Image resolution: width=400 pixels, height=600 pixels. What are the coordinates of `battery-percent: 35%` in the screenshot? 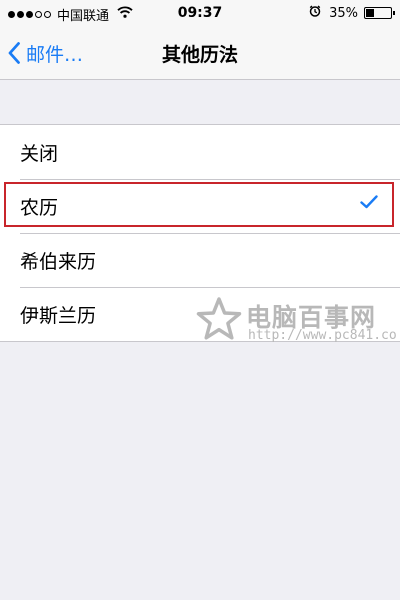 It's located at (343, 13).